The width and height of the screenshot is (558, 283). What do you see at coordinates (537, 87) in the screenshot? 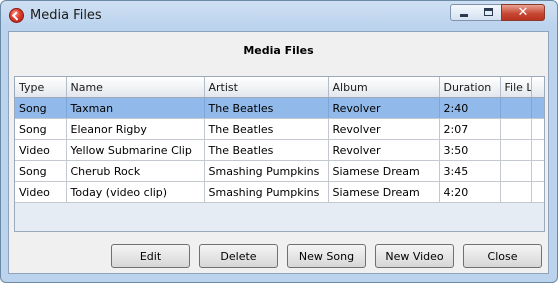
I see `column-header-filler` at bounding box center [537, 87].